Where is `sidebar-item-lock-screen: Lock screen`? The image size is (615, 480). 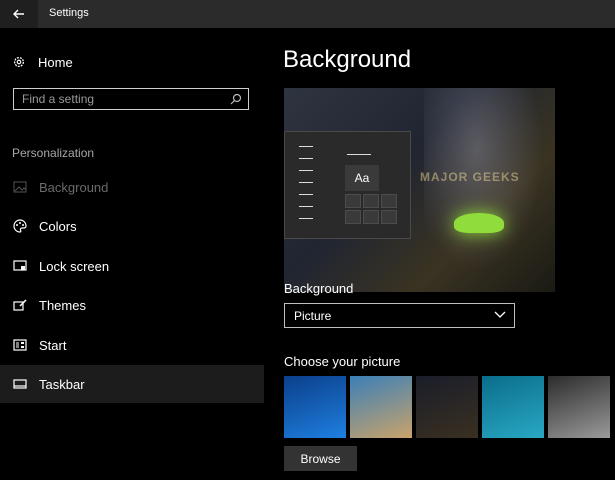 sidebar-item-lock-screen: Lock screen is located at coordinates (132, 266).